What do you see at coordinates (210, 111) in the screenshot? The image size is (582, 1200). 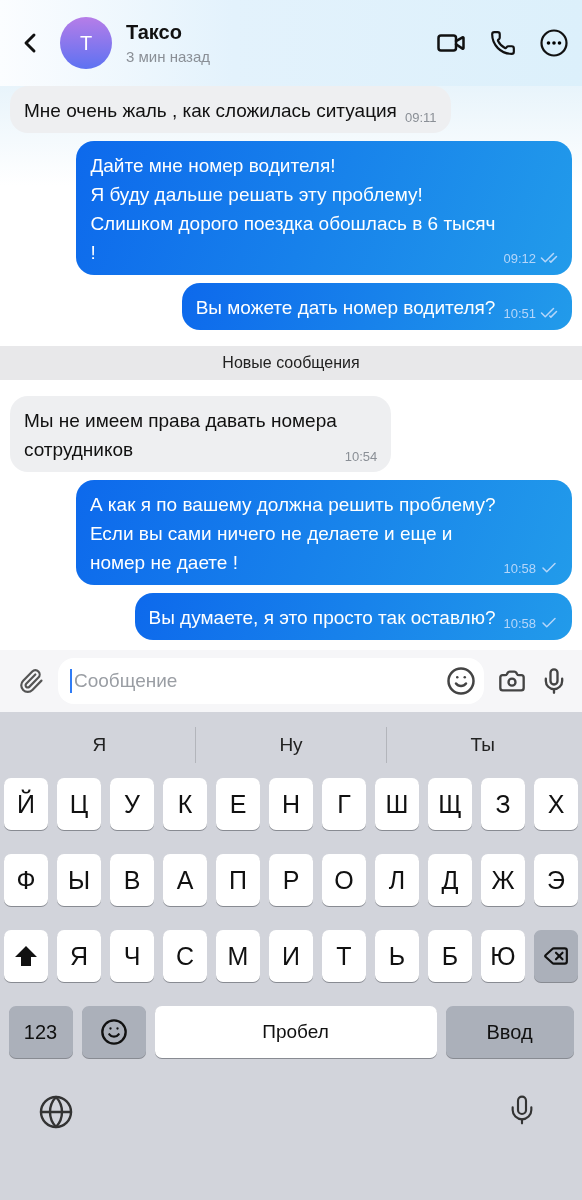 I see `message-text: Мне очень жаль , как сложилась ситуация` at bounding box center [210, 111].